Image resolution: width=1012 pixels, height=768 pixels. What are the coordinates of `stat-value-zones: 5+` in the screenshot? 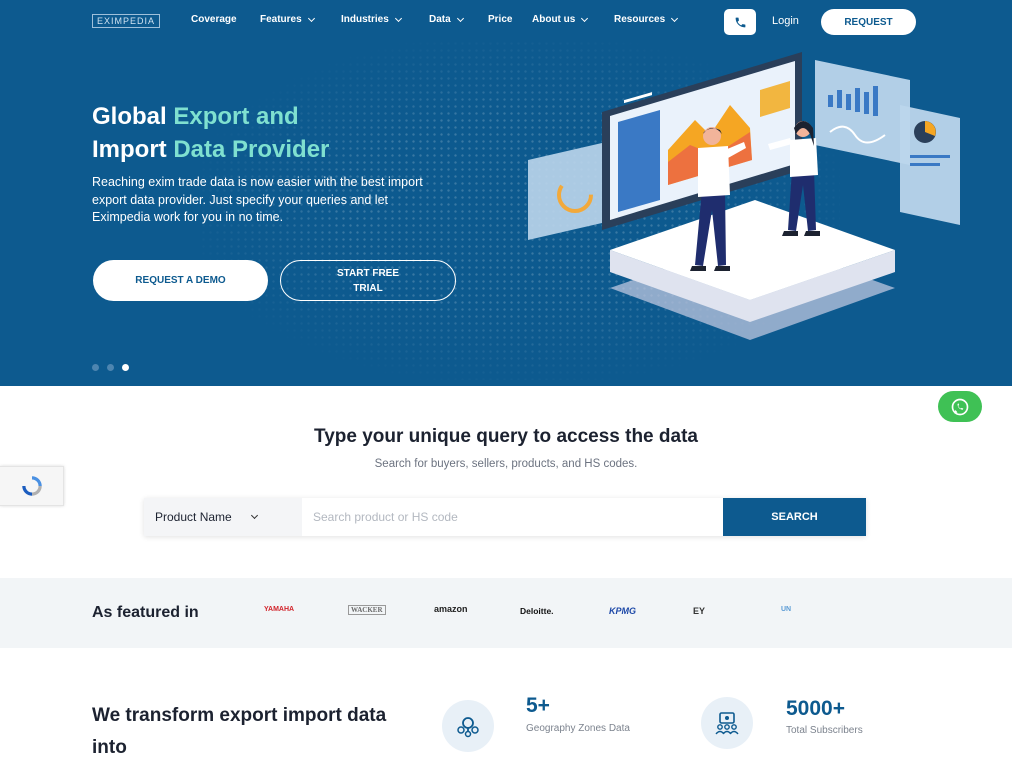 It's located at (538, 705).